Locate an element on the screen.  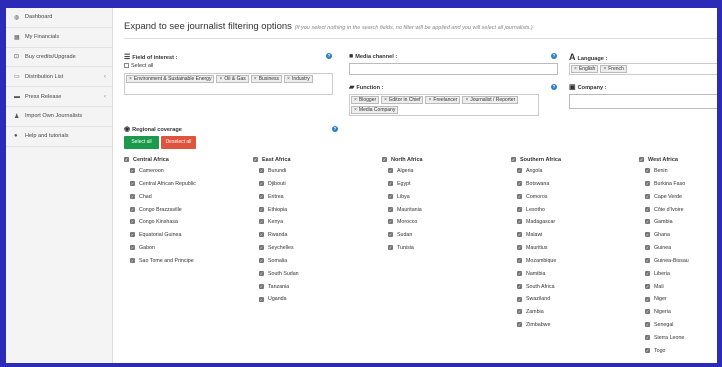
country-checkbox: ✓ Gabon is located at coordinates (160, 251).